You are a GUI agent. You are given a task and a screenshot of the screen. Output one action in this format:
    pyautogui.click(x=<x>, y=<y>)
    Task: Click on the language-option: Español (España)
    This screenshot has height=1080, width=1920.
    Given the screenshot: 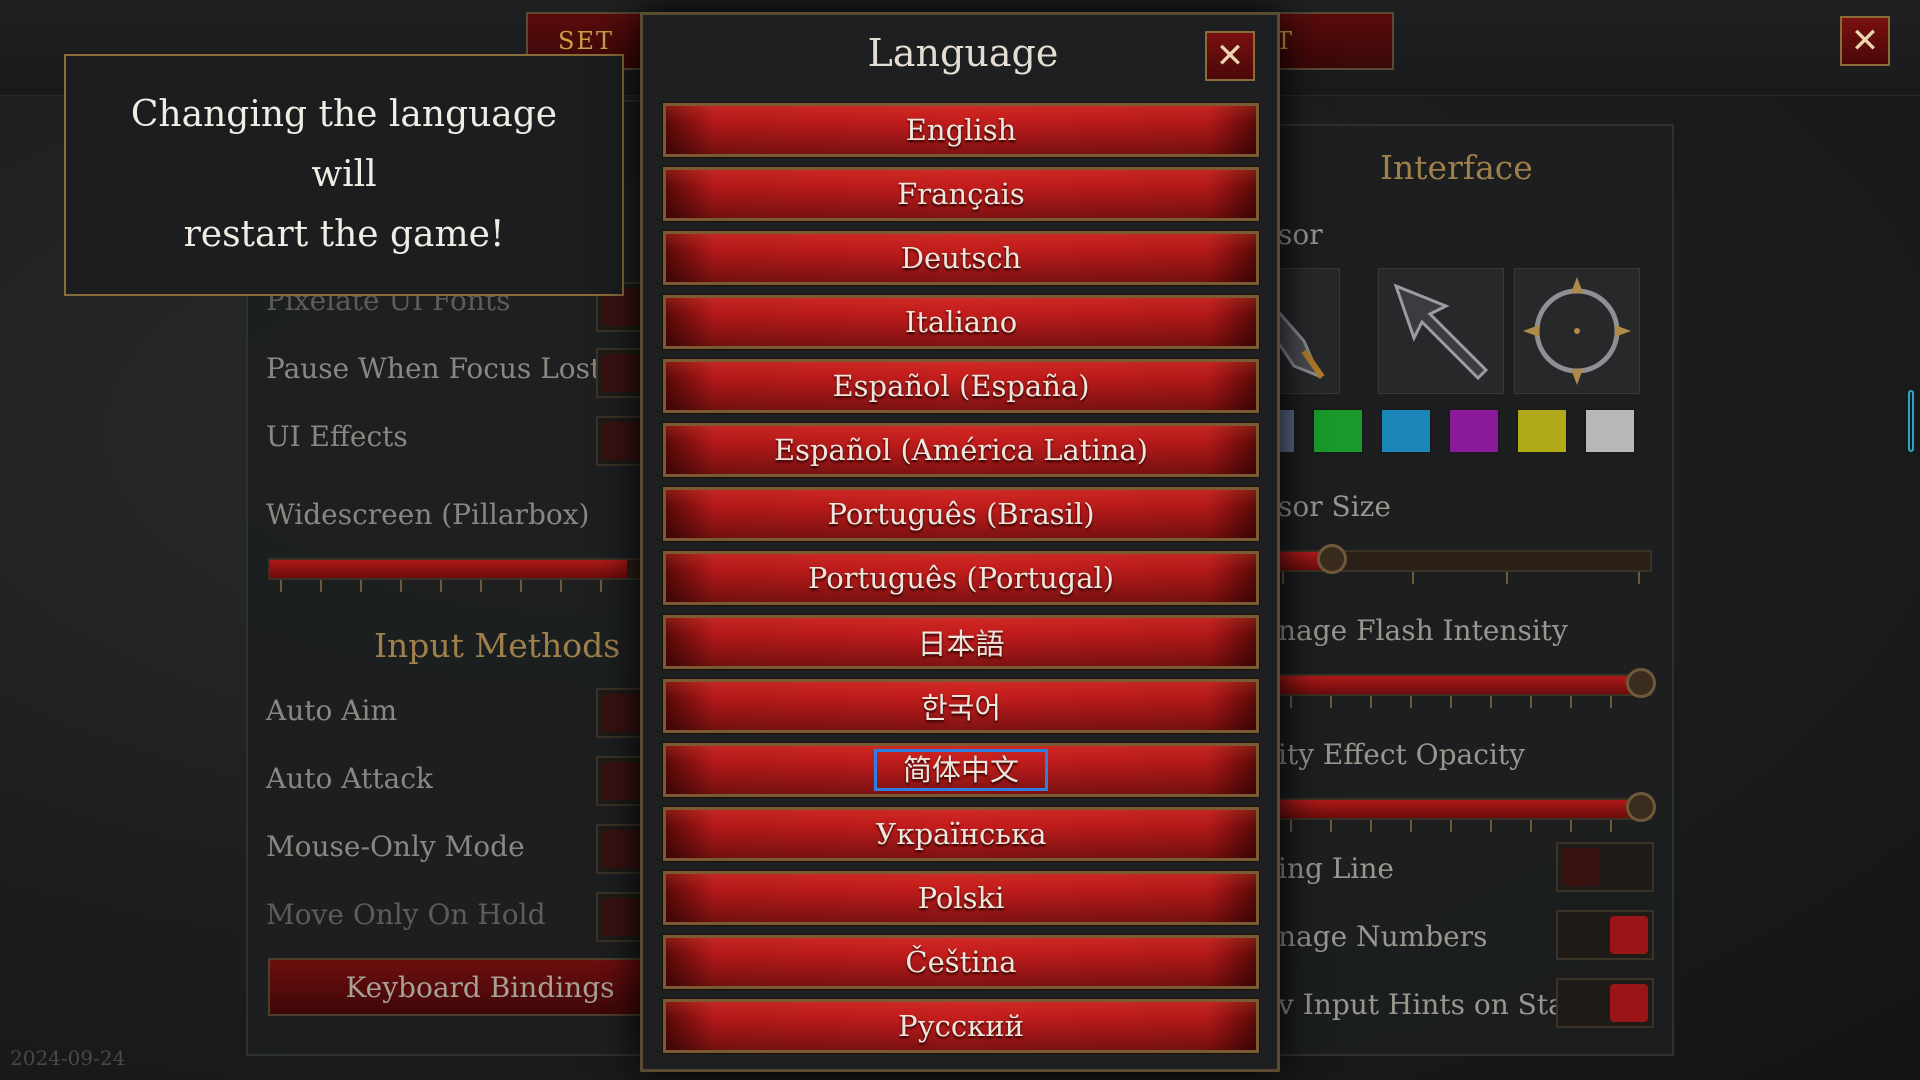 What is the action you would take?
    pyautogui.click(x=961, y=386)
    